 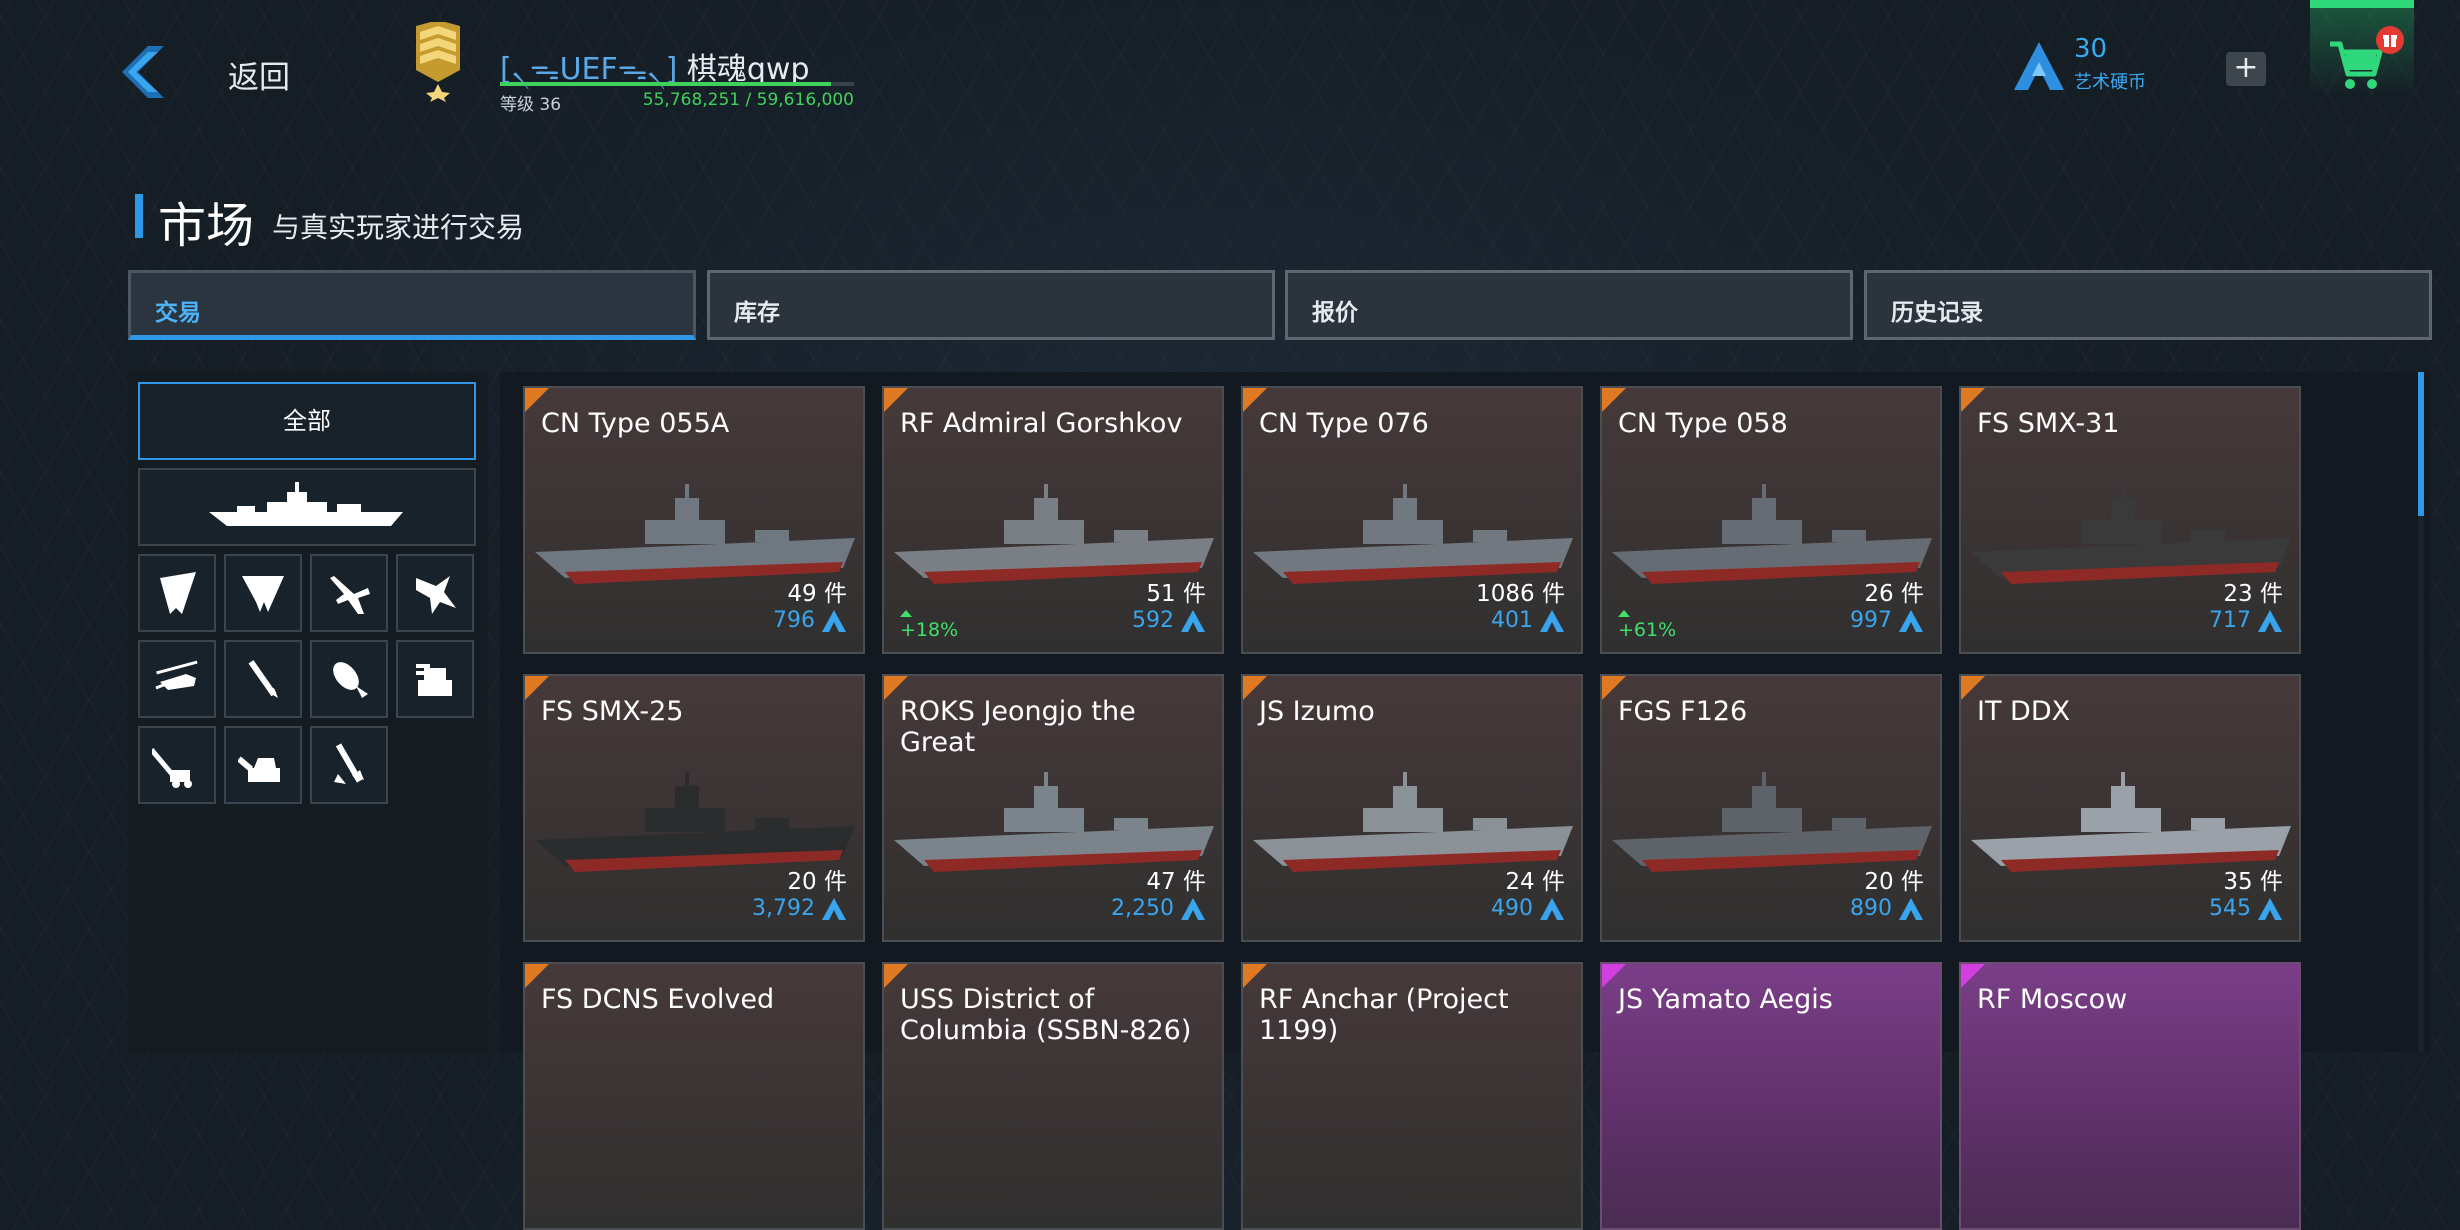 What do you see at coordinates (1053, 520) in the screenshot?
I see `market-item-card: RF Admiral Gorshkov 51 件 592 +18%` at bounding box center [1053, 520].